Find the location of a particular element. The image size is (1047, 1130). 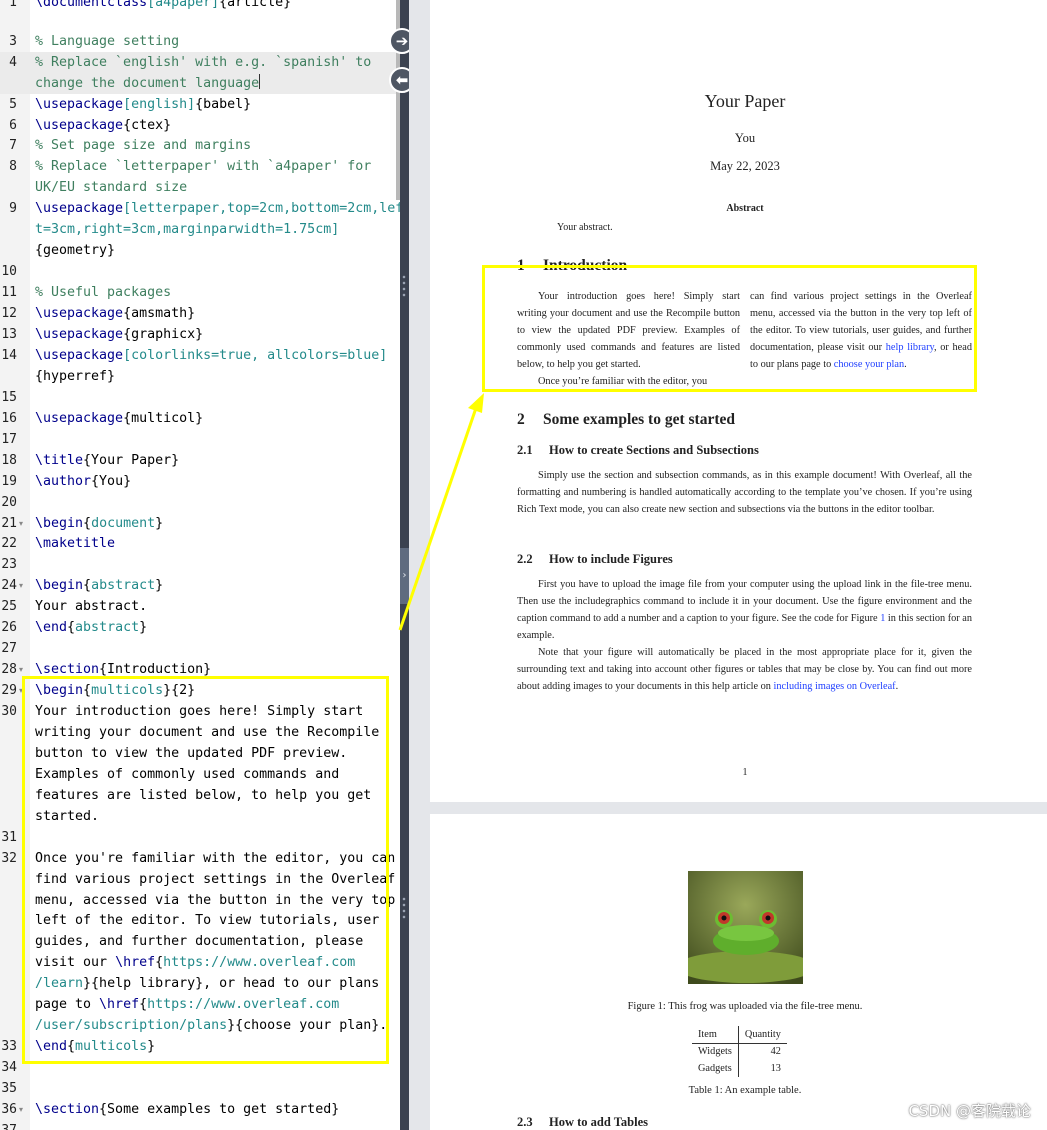

frog-image is located at coordinates (745, 927).